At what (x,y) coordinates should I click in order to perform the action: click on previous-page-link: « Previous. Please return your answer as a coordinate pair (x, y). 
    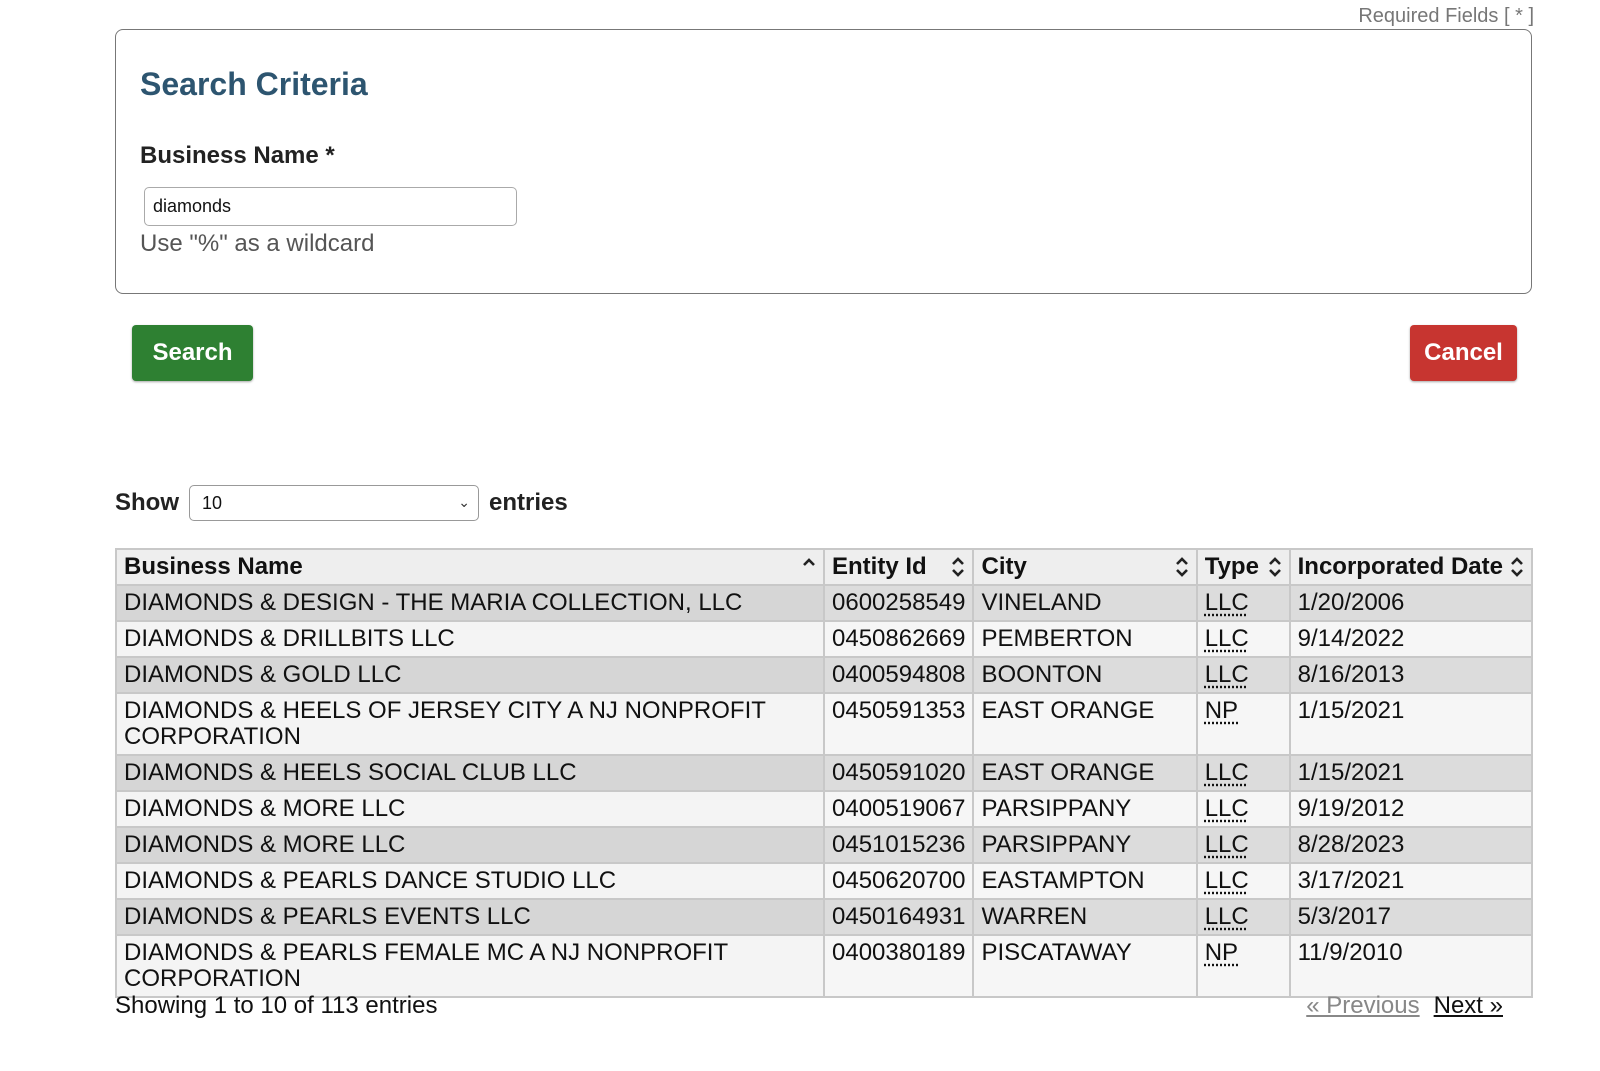
    Looking at the image, I should click on (1362, 1006).